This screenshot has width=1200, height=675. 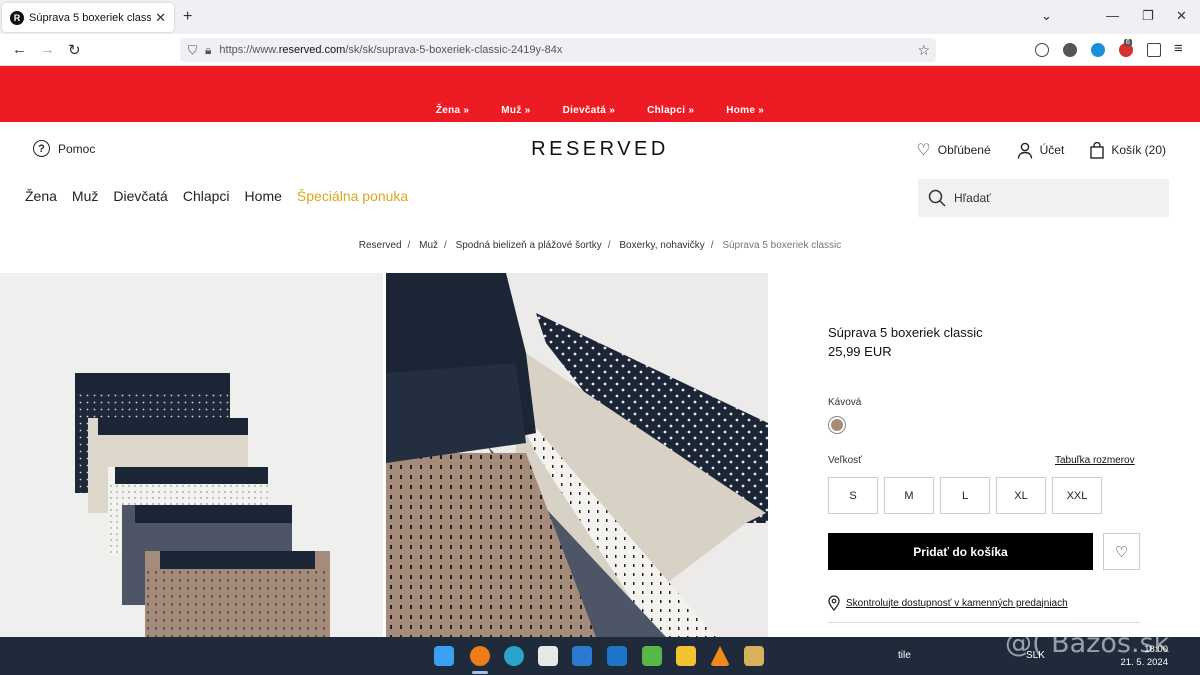 What do you see at coordinates (208, 50) in the screenshot?
I see `lock-icon: 🔒︎` at bounding box center [208, 50].